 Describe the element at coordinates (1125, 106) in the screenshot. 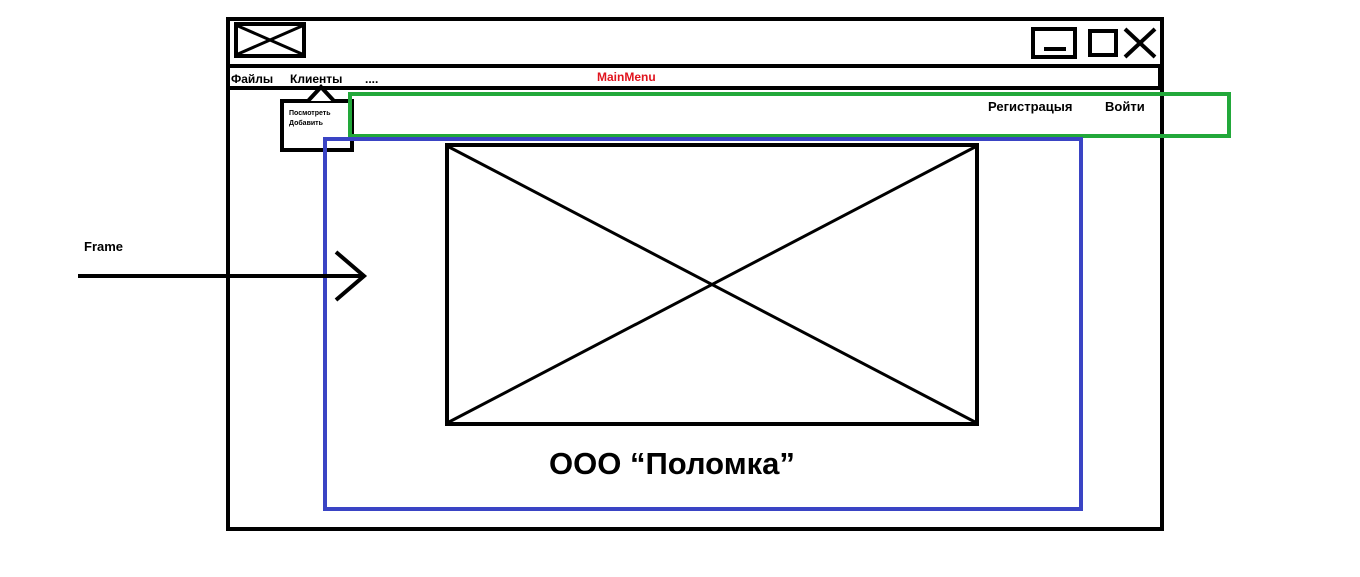

I see `login-link: Войти` at that location.